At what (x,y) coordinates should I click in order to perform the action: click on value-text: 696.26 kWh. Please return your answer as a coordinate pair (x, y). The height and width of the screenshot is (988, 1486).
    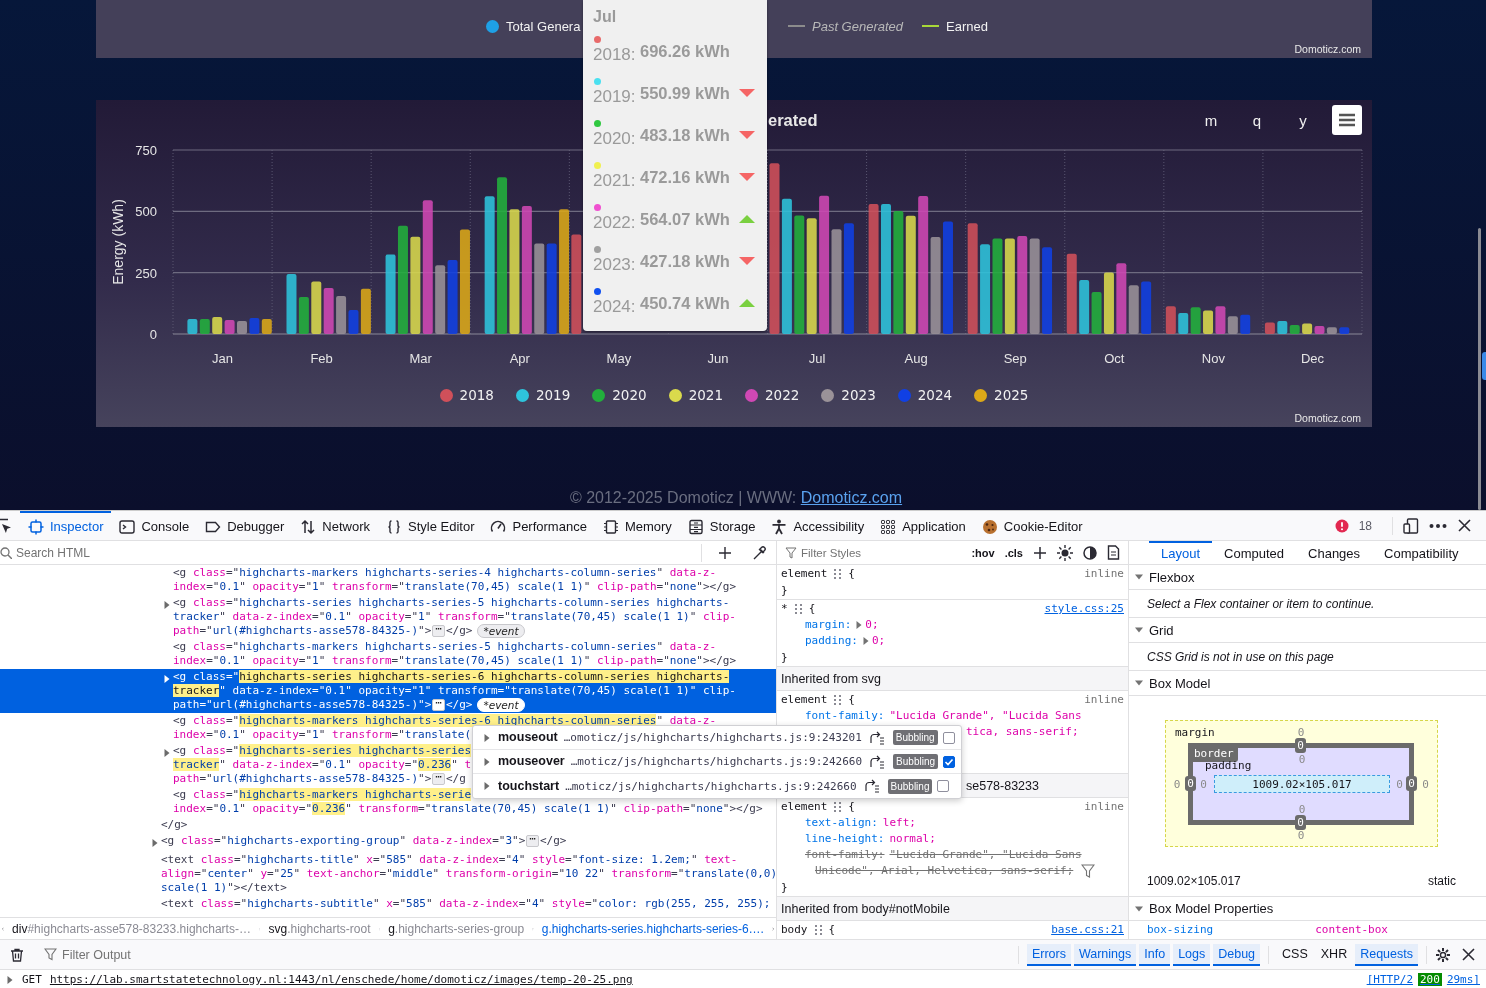
    Looking at the image, I should click on (685, 51).